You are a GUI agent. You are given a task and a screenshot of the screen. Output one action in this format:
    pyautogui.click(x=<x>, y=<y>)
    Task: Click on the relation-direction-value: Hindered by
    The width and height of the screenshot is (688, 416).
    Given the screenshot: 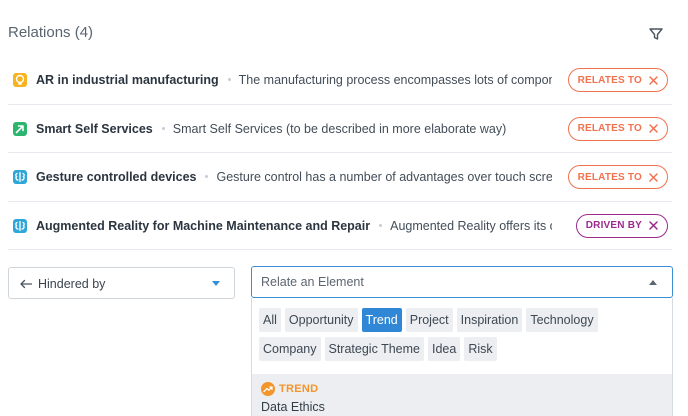 What is the action you would take?
    pyautogui.click(x=72, y=284)
    